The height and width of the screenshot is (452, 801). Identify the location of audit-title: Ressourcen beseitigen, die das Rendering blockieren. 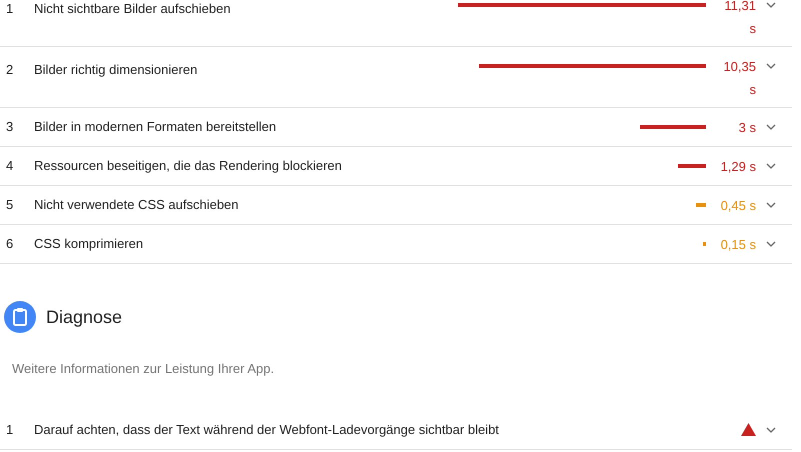
(188, 166).